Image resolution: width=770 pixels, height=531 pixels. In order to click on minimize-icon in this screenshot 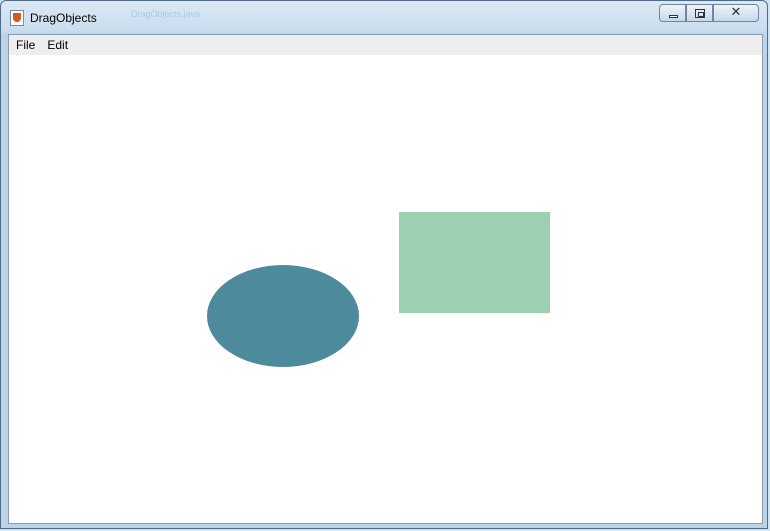, I will do `click(673, 16)`.